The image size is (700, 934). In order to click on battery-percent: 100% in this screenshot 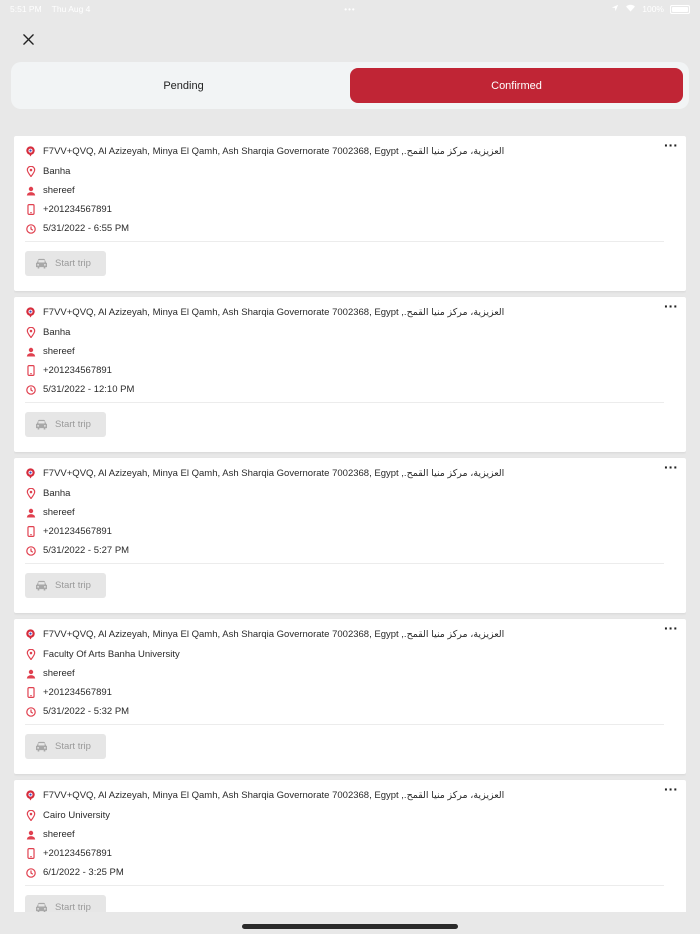, I will do `click(653, 9)`.